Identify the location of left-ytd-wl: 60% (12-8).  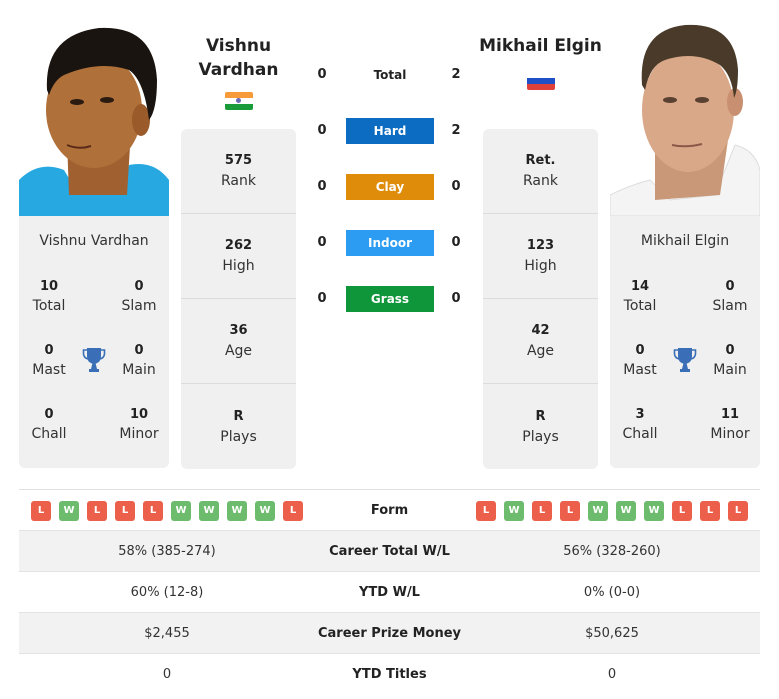
(167, 592).